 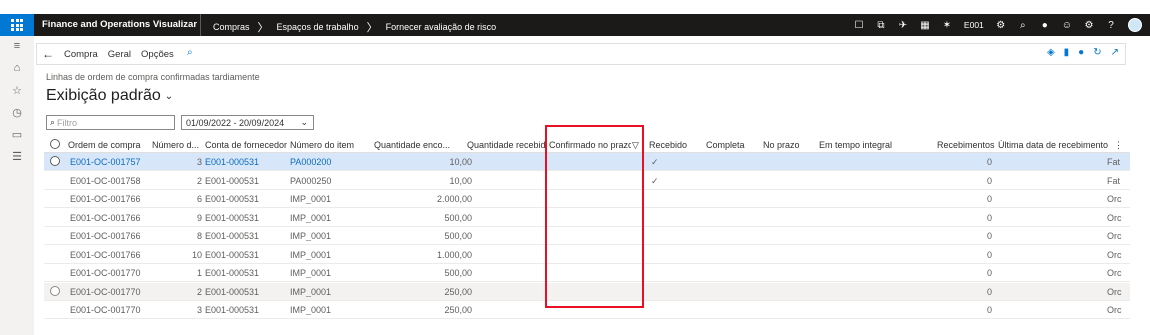 I want to click on workspace-icon: ▭, so click(x=17, y=134).